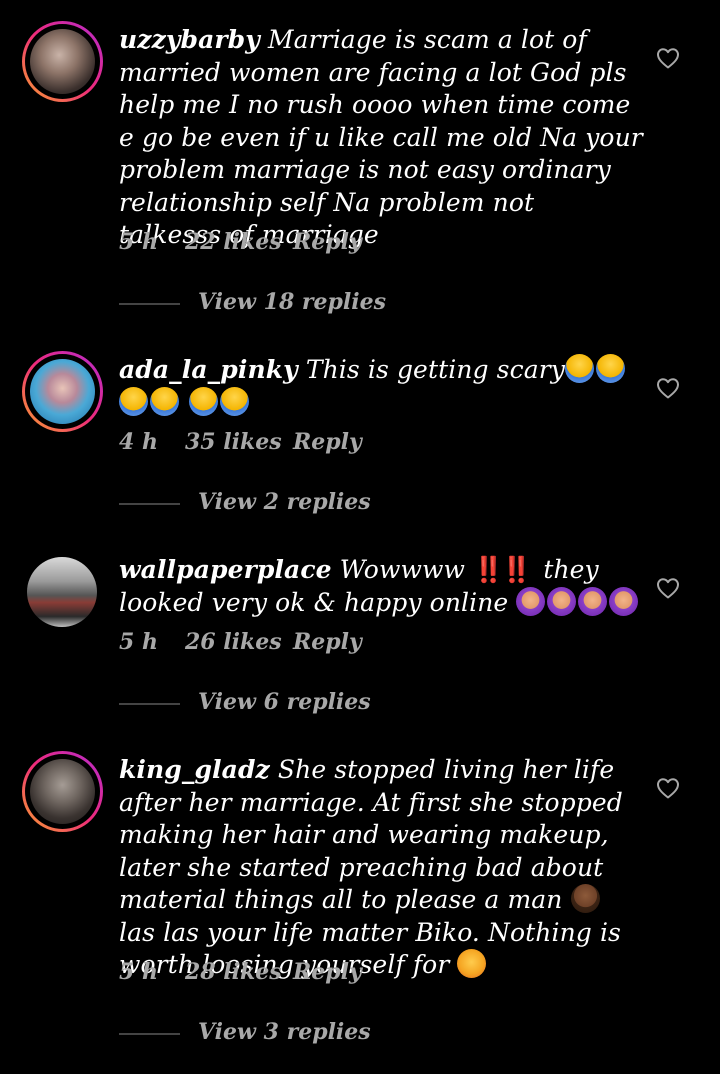 This screenshot has height=1074, width=720. Describe the element at coordinates (292, 302) in the screenshot. I see `view-replies-label: View 18 replies` at that location.